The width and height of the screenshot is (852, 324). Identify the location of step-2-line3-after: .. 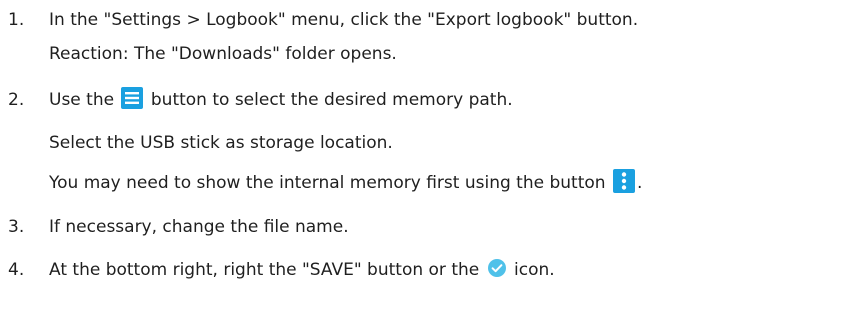
(639, 183).